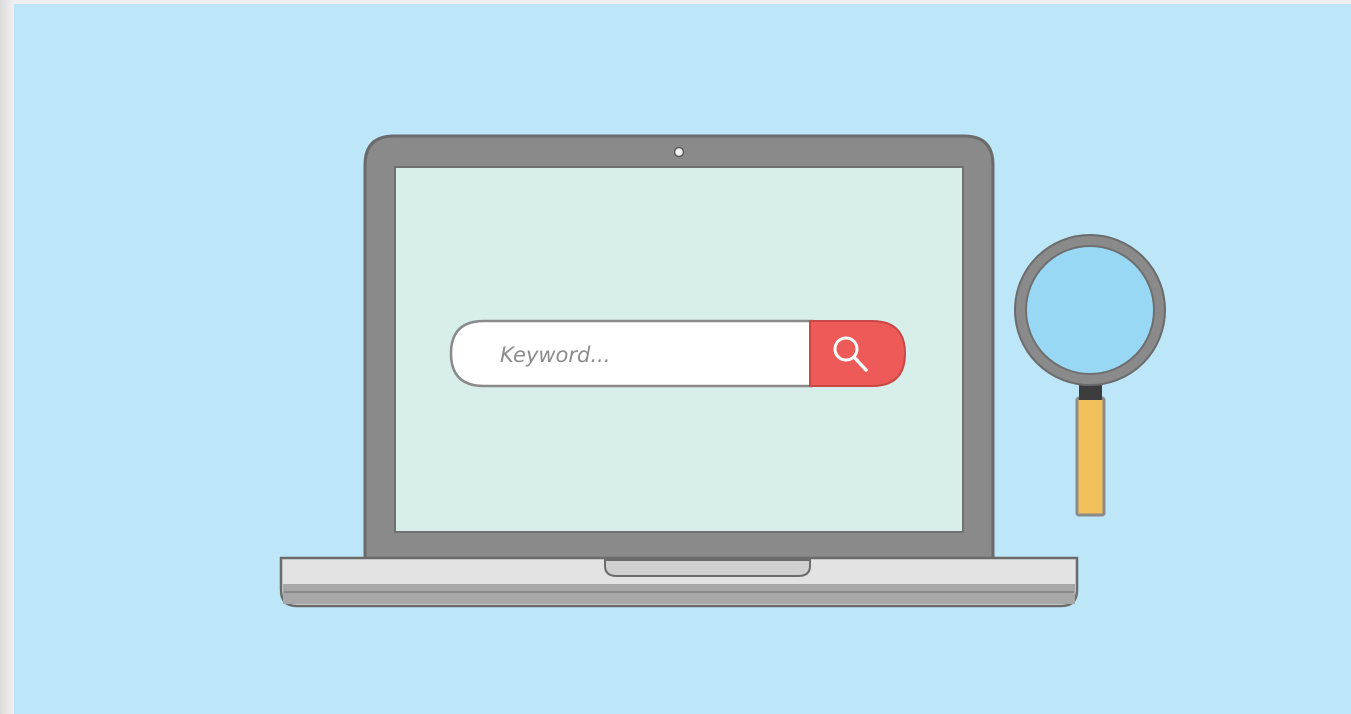  Describe the element at coordinates (707, 568) in the screenshot. I see `laptop-trackpad-notch` at that location.